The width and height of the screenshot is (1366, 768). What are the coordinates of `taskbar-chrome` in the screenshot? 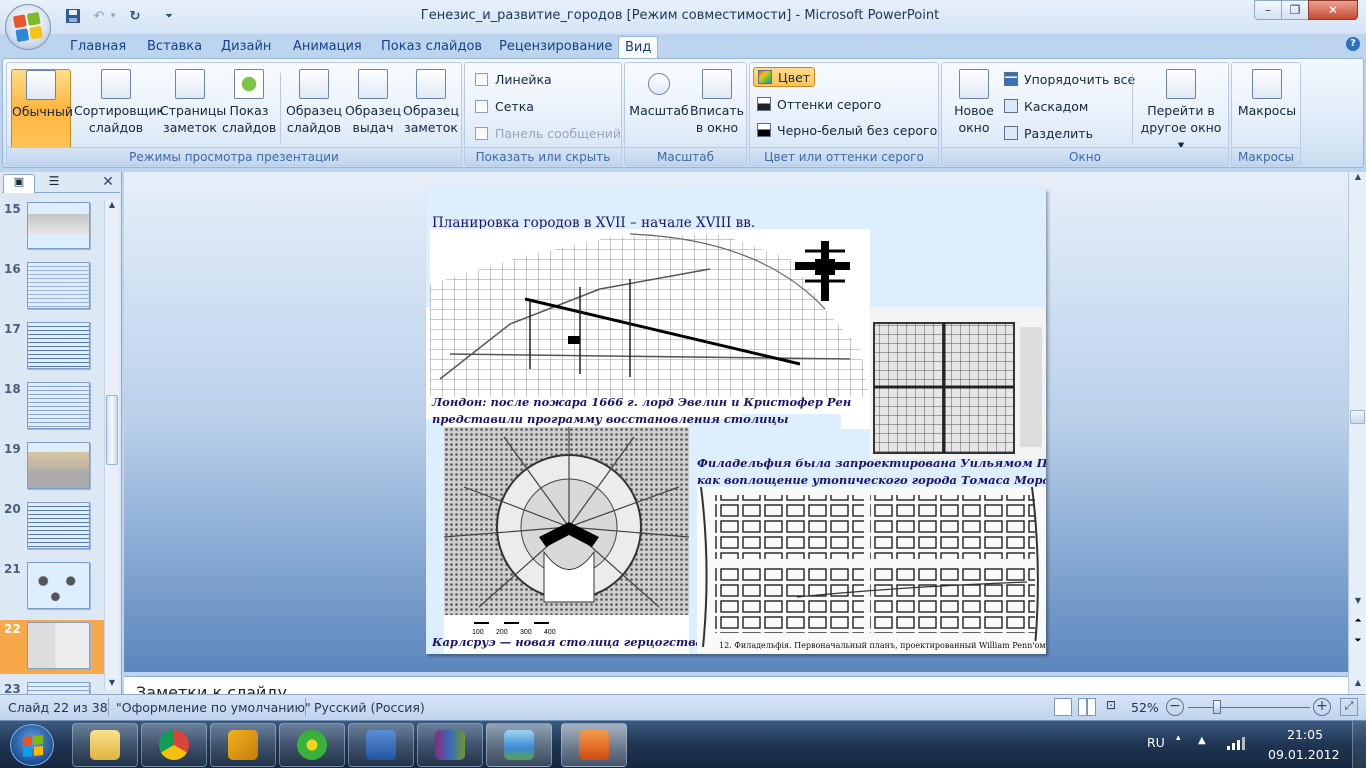 It's located at (174, 745).